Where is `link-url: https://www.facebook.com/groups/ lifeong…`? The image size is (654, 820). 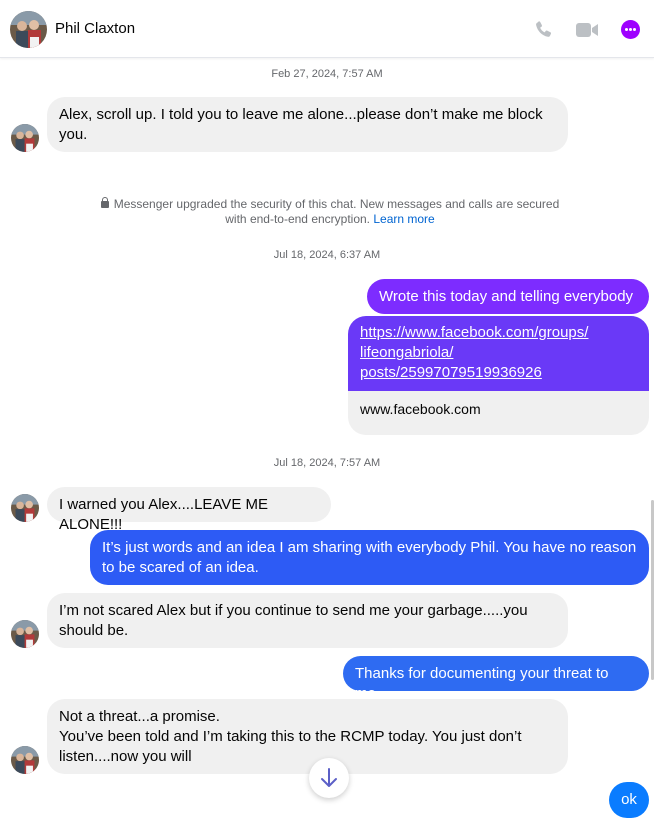
link-url: https://www.facebook.com/groups/ lifeong… is located at coordinates (498, 353).